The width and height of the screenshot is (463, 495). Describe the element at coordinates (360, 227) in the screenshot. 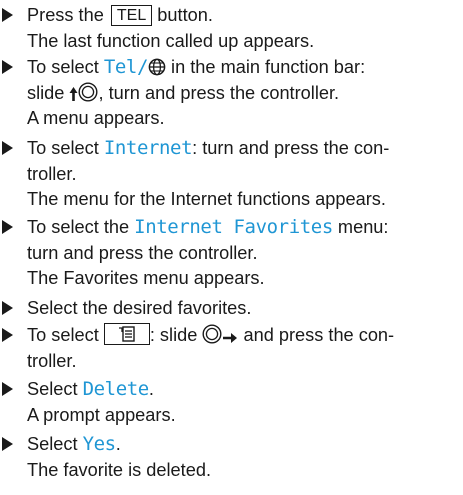

I see `step-4-text-b: menu:` at that location.